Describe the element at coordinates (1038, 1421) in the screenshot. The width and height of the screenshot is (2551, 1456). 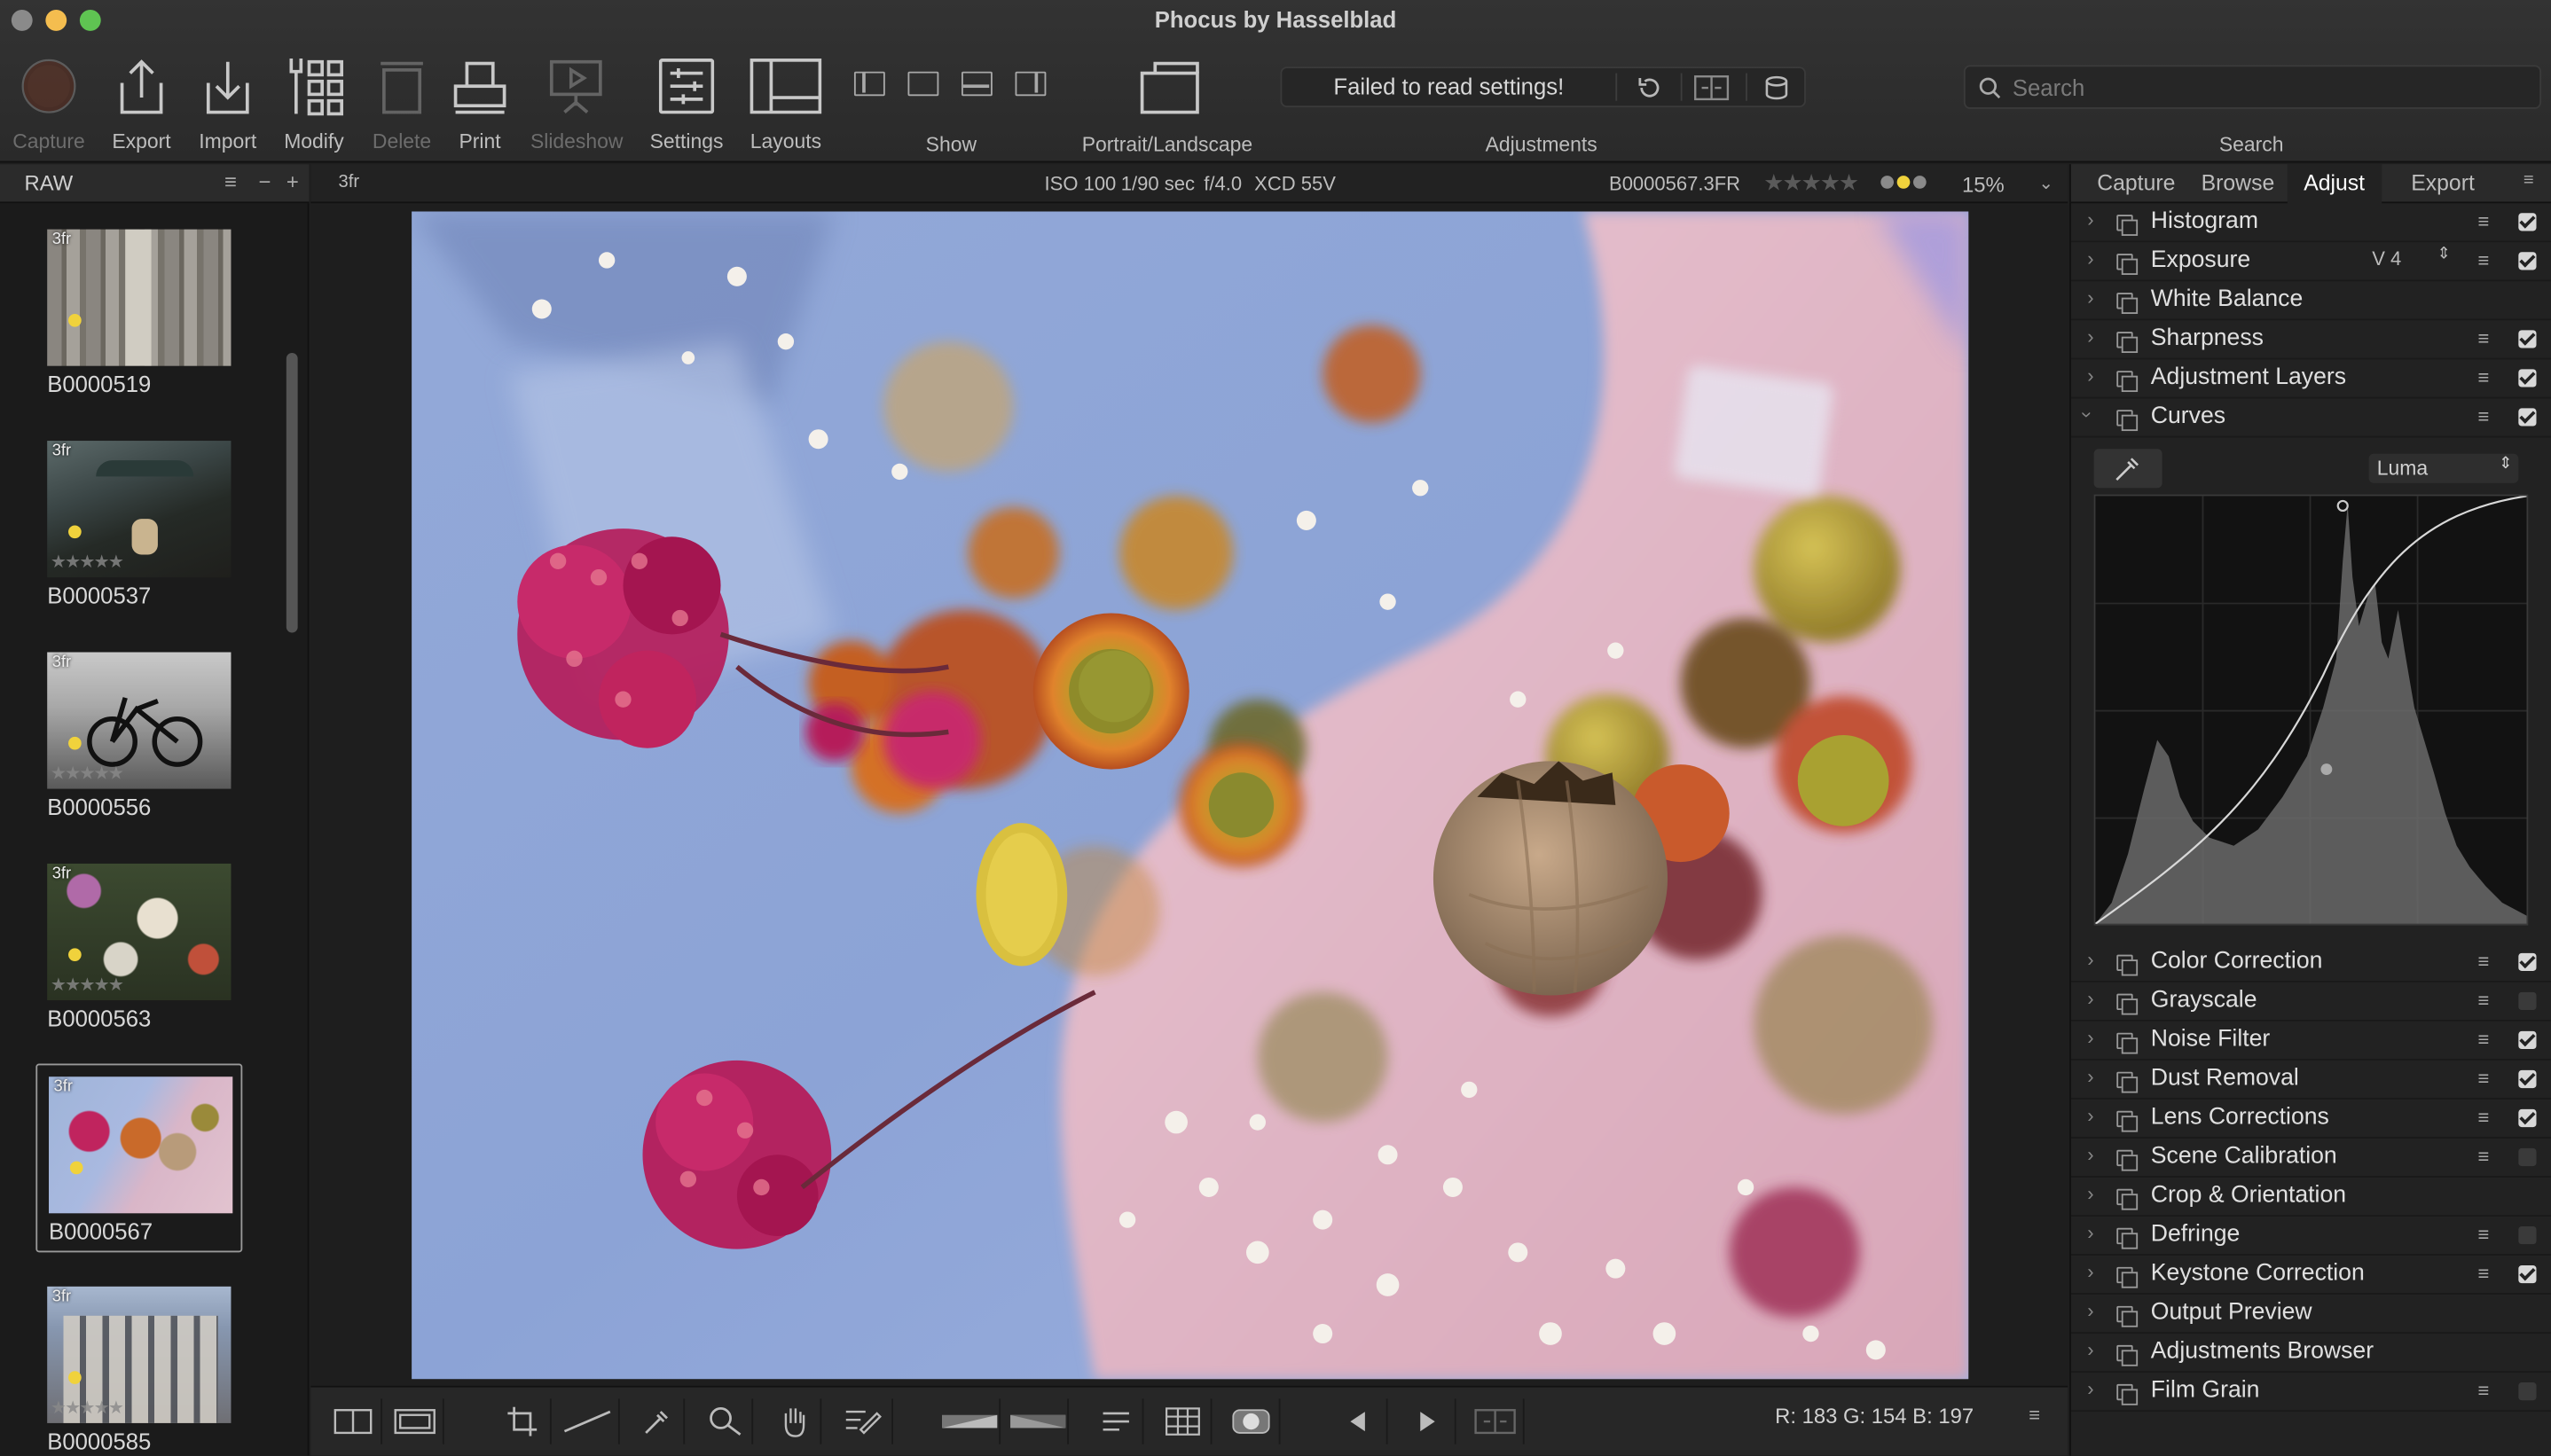
I see `shadow-warning-button` at that location.